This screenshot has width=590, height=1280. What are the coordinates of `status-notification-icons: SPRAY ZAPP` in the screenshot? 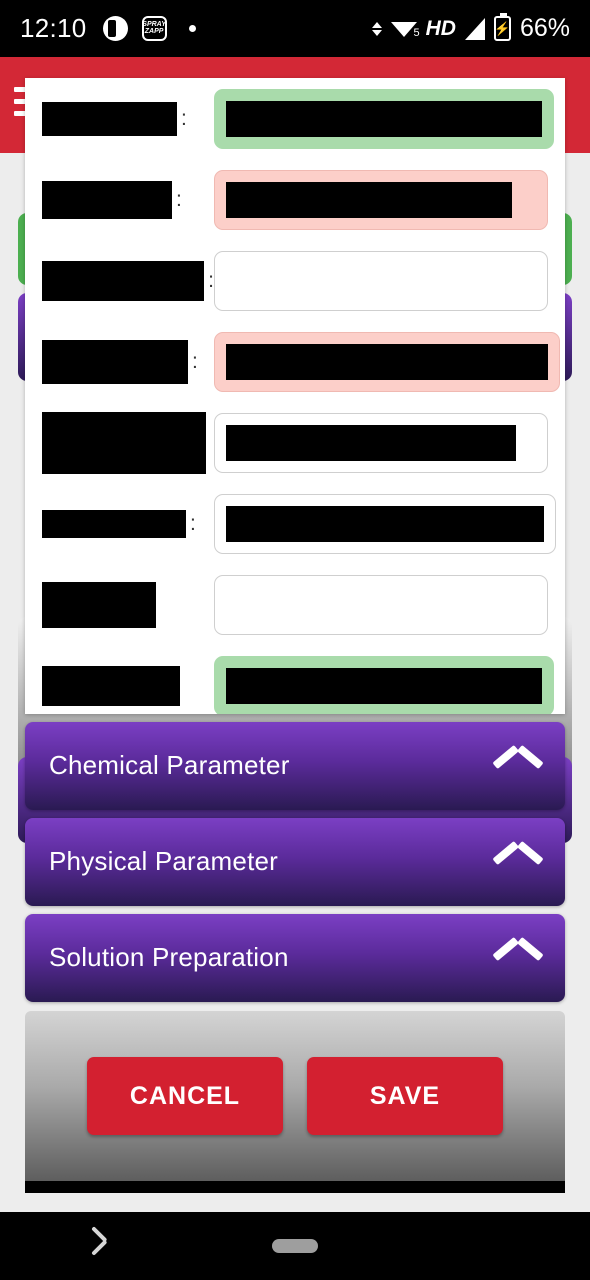 It's located at (149, 28).